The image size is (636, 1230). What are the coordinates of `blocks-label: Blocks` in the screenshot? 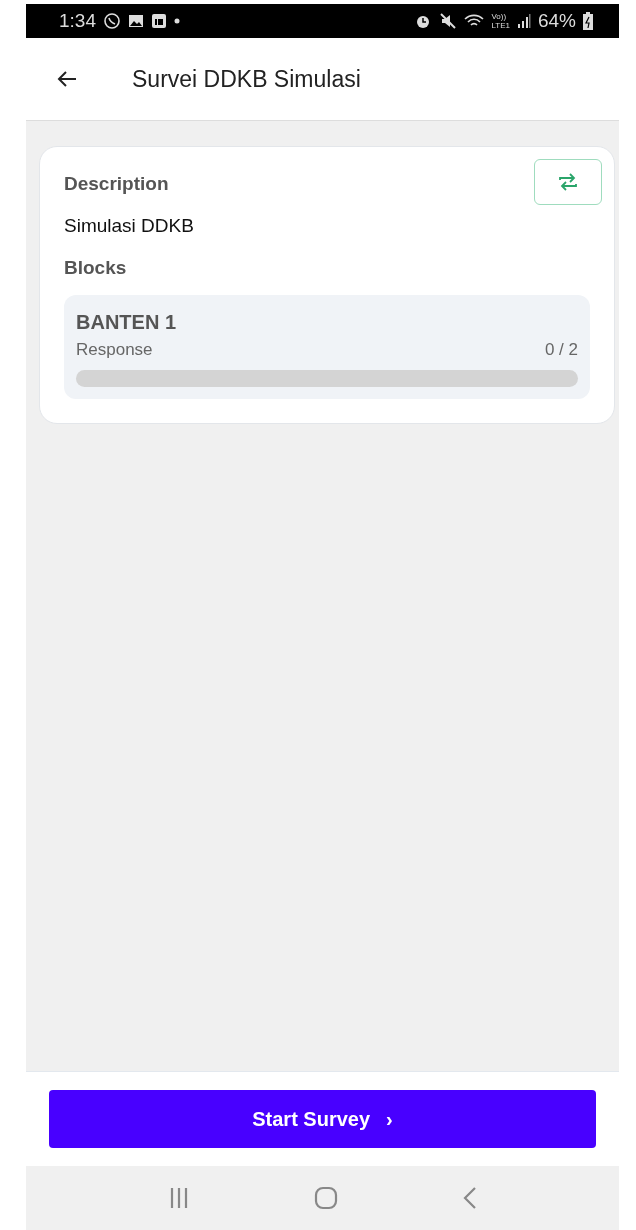 It's located at (95, 268).